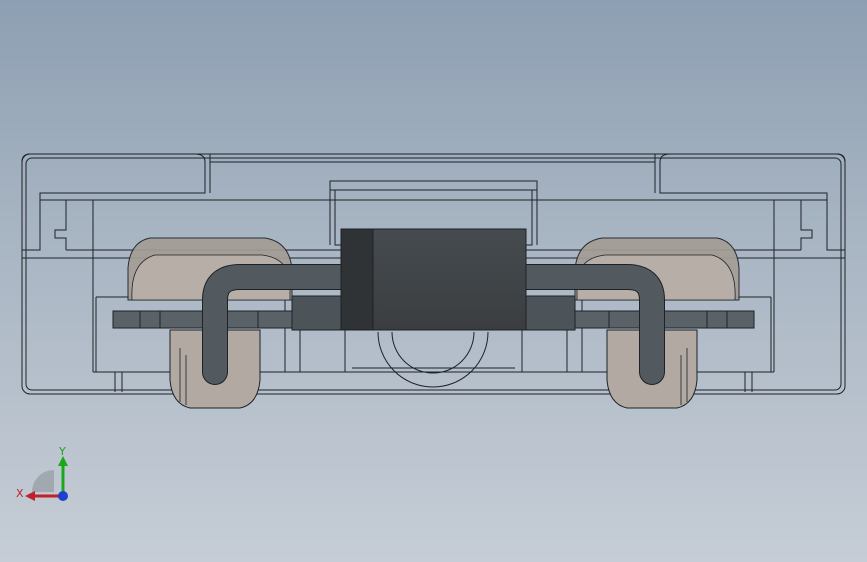 The height and width of the screenshot is (562, 867). Describe the element at coordinates (42, 473) in the screenshot. I see `coordinate-triad-icon: Y X` at that location.